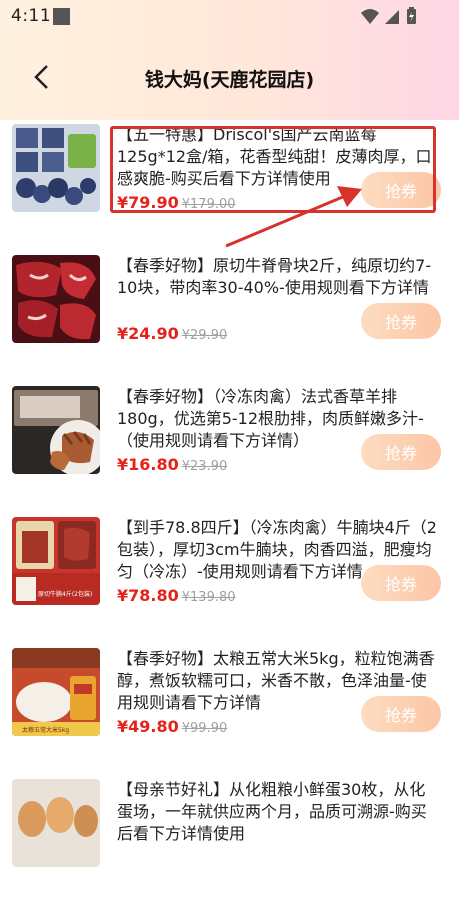 This screenshot has width=459, height=908. Describe the element at coordinates (392, 17) in the screenshot. I see `signal-icon` at that location.